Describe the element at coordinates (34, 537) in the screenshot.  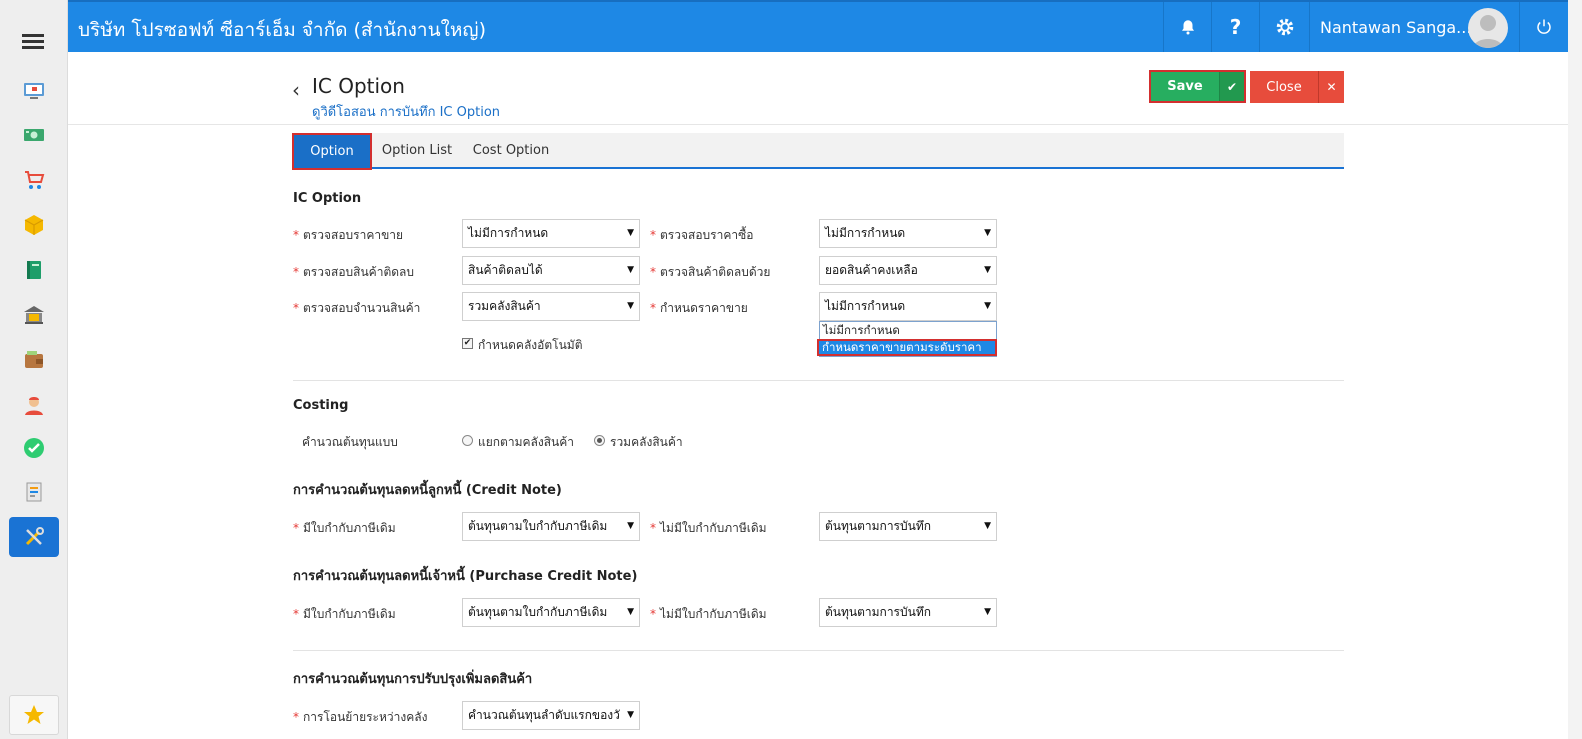
I see `tools-icon` at that location.